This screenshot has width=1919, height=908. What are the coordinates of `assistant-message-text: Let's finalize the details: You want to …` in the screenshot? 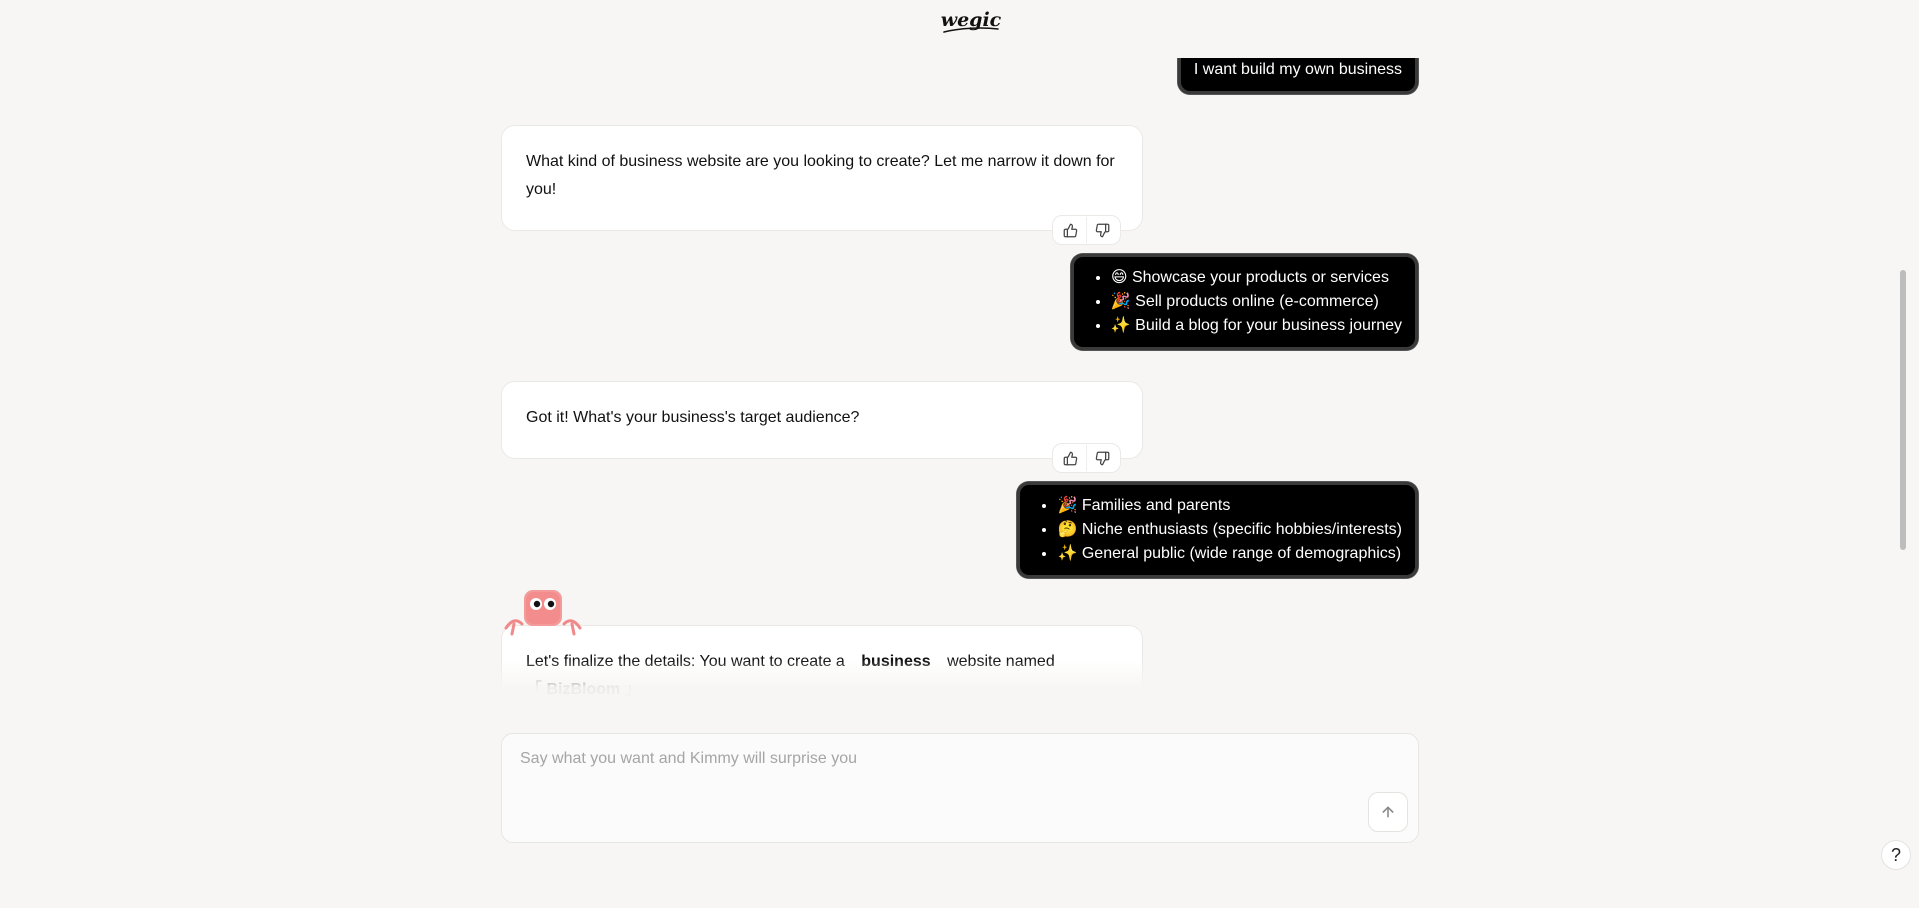 It's located at (685, 661).